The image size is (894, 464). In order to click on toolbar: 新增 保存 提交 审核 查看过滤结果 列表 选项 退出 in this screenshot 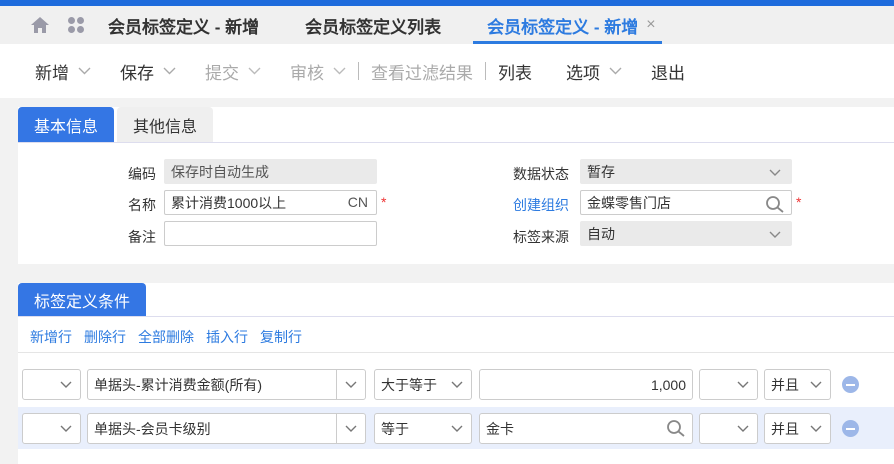, I will do `click(447, 71)`.